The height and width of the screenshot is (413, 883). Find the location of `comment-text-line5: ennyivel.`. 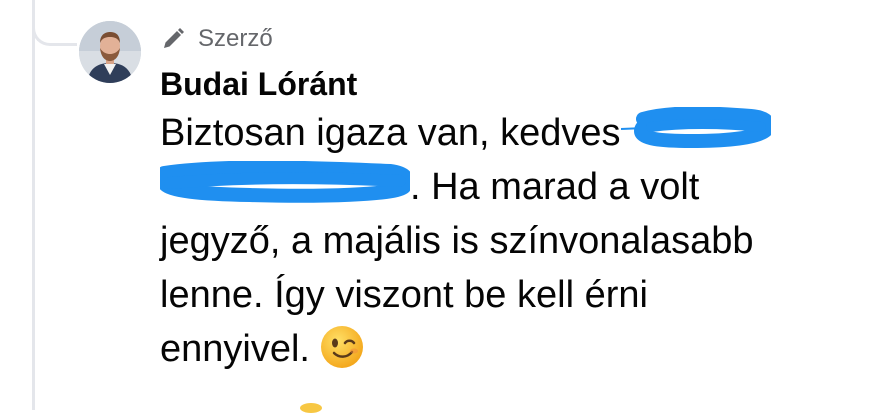

comment-text-line5: ennyivel. is located at coordinates (235, 349).